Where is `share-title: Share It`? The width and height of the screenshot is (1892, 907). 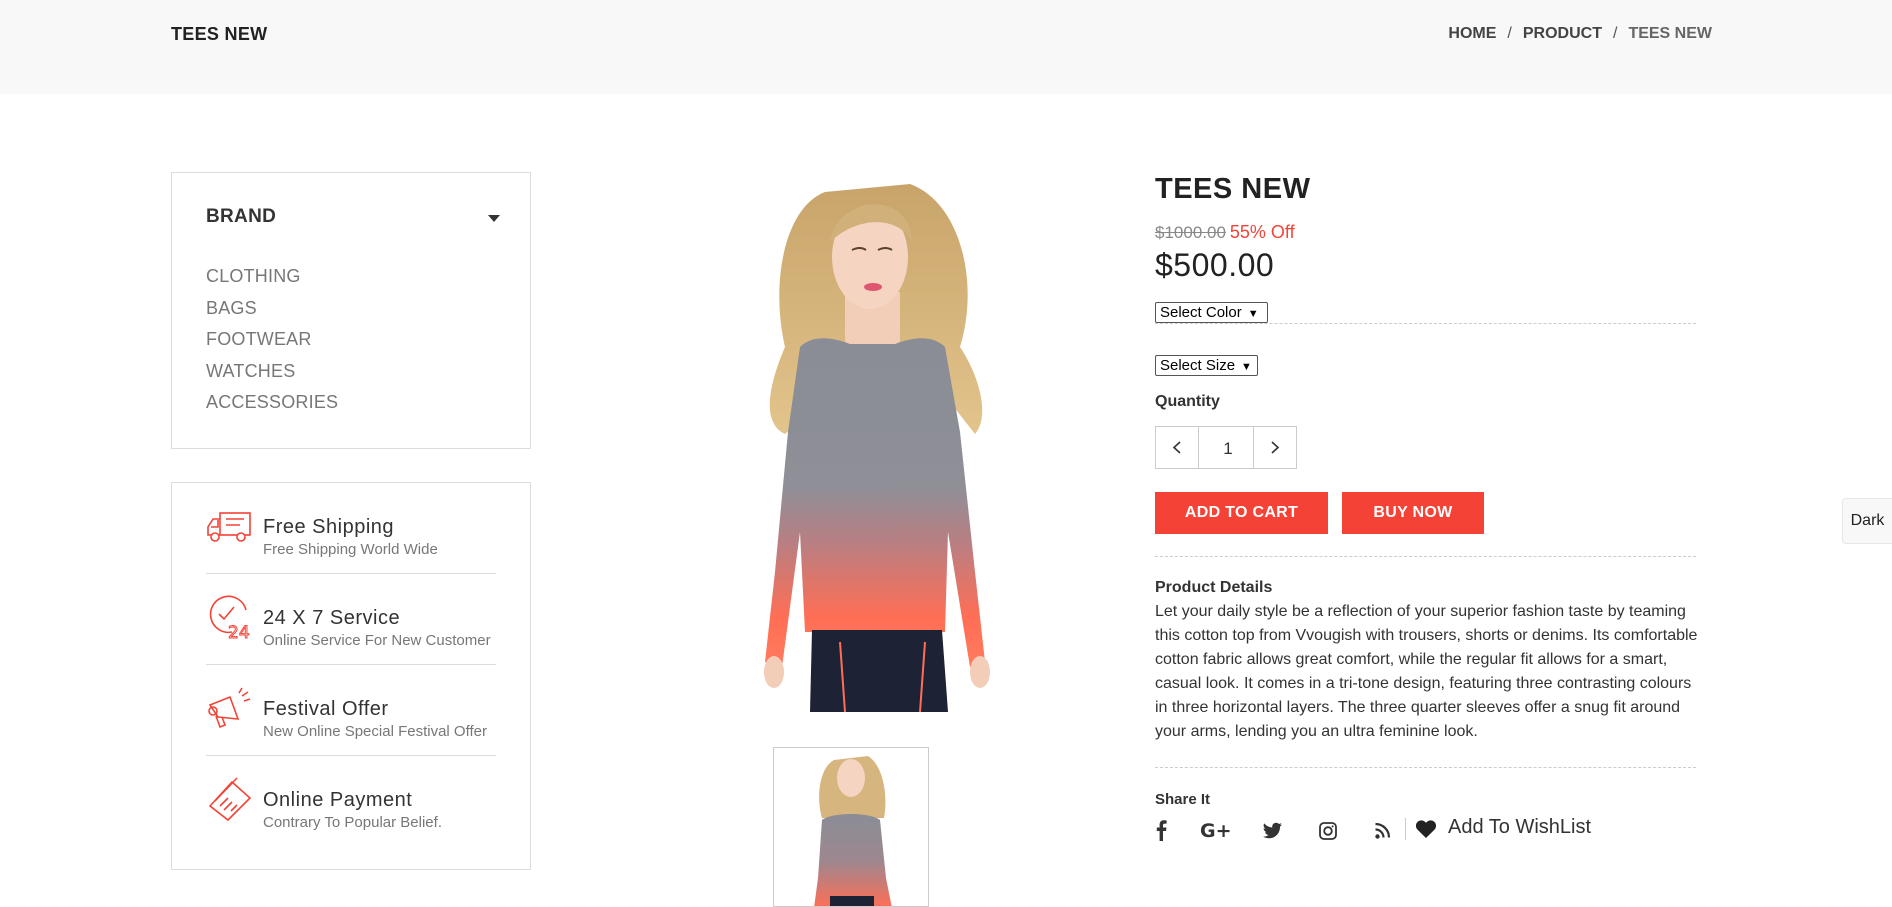 share-title: Share It is located at coordinates (1183, 799).